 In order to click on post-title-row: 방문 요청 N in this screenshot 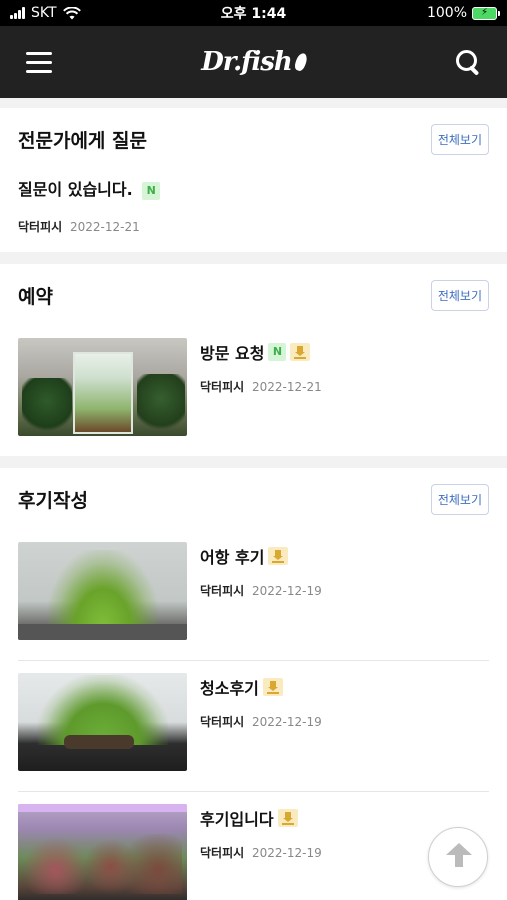, I will do `click(261, 352)`.